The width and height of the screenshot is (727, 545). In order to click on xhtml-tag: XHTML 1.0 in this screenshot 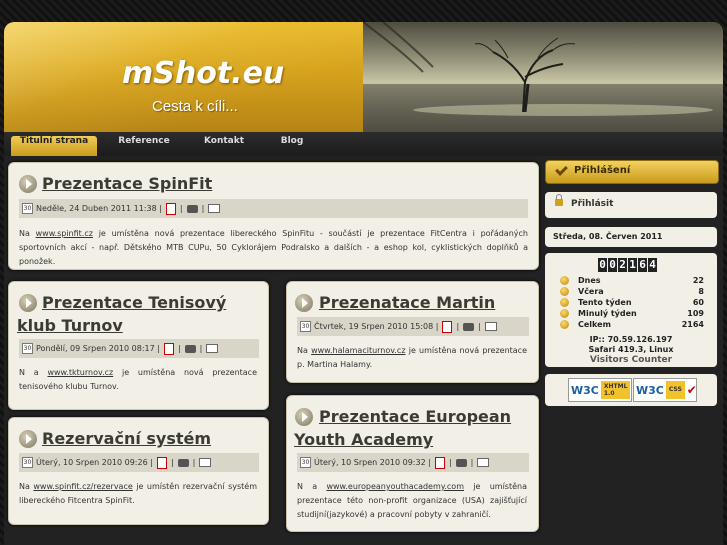, I will do `click(615, 390)`.